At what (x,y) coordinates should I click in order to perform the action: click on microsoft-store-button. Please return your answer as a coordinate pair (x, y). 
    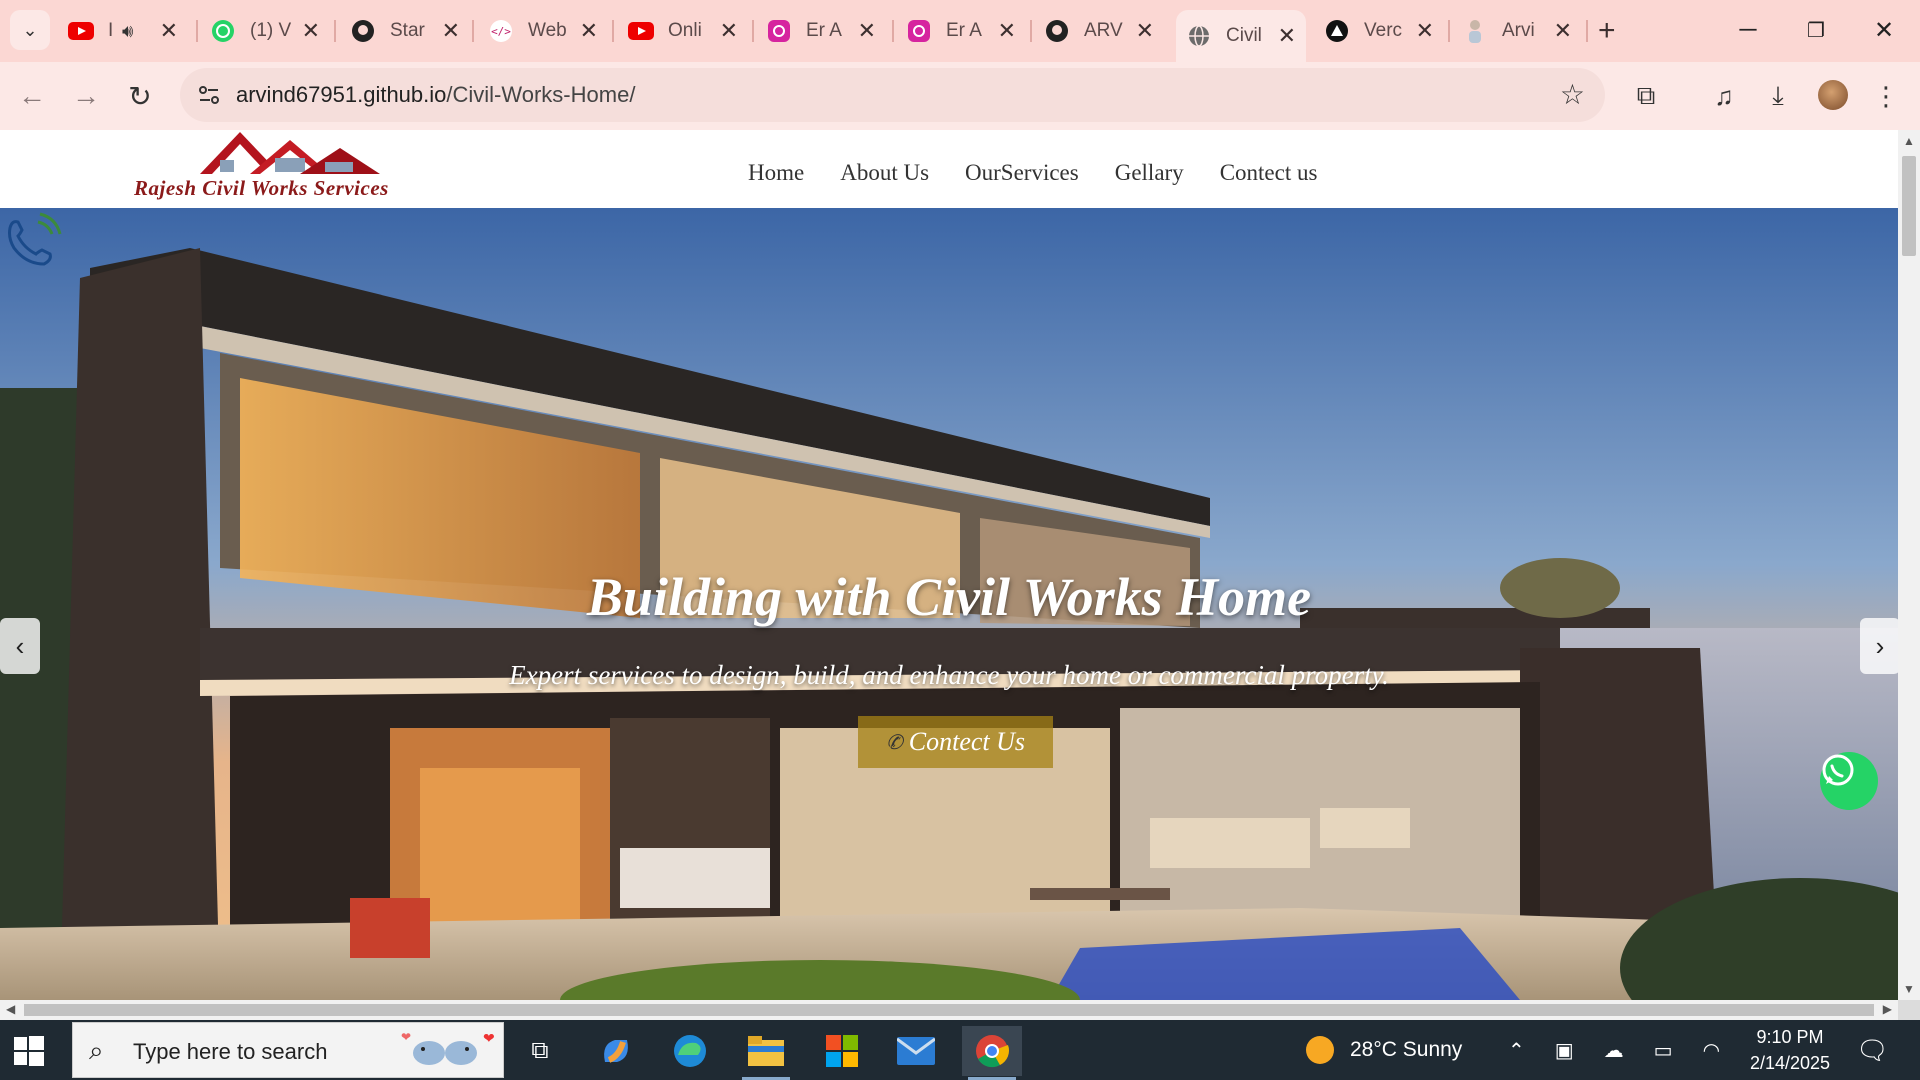
    Looking at the image, I should click on (842, 1051).